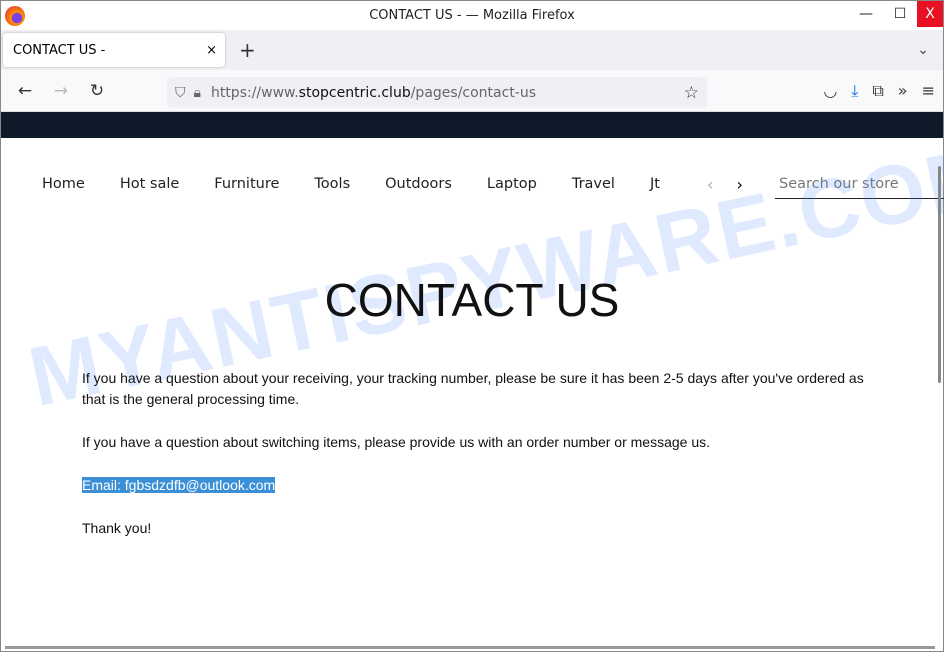 The width and height of the screenshot is (944, 652). I want to click on extensions-icon: ⧉, so click(877, 91).